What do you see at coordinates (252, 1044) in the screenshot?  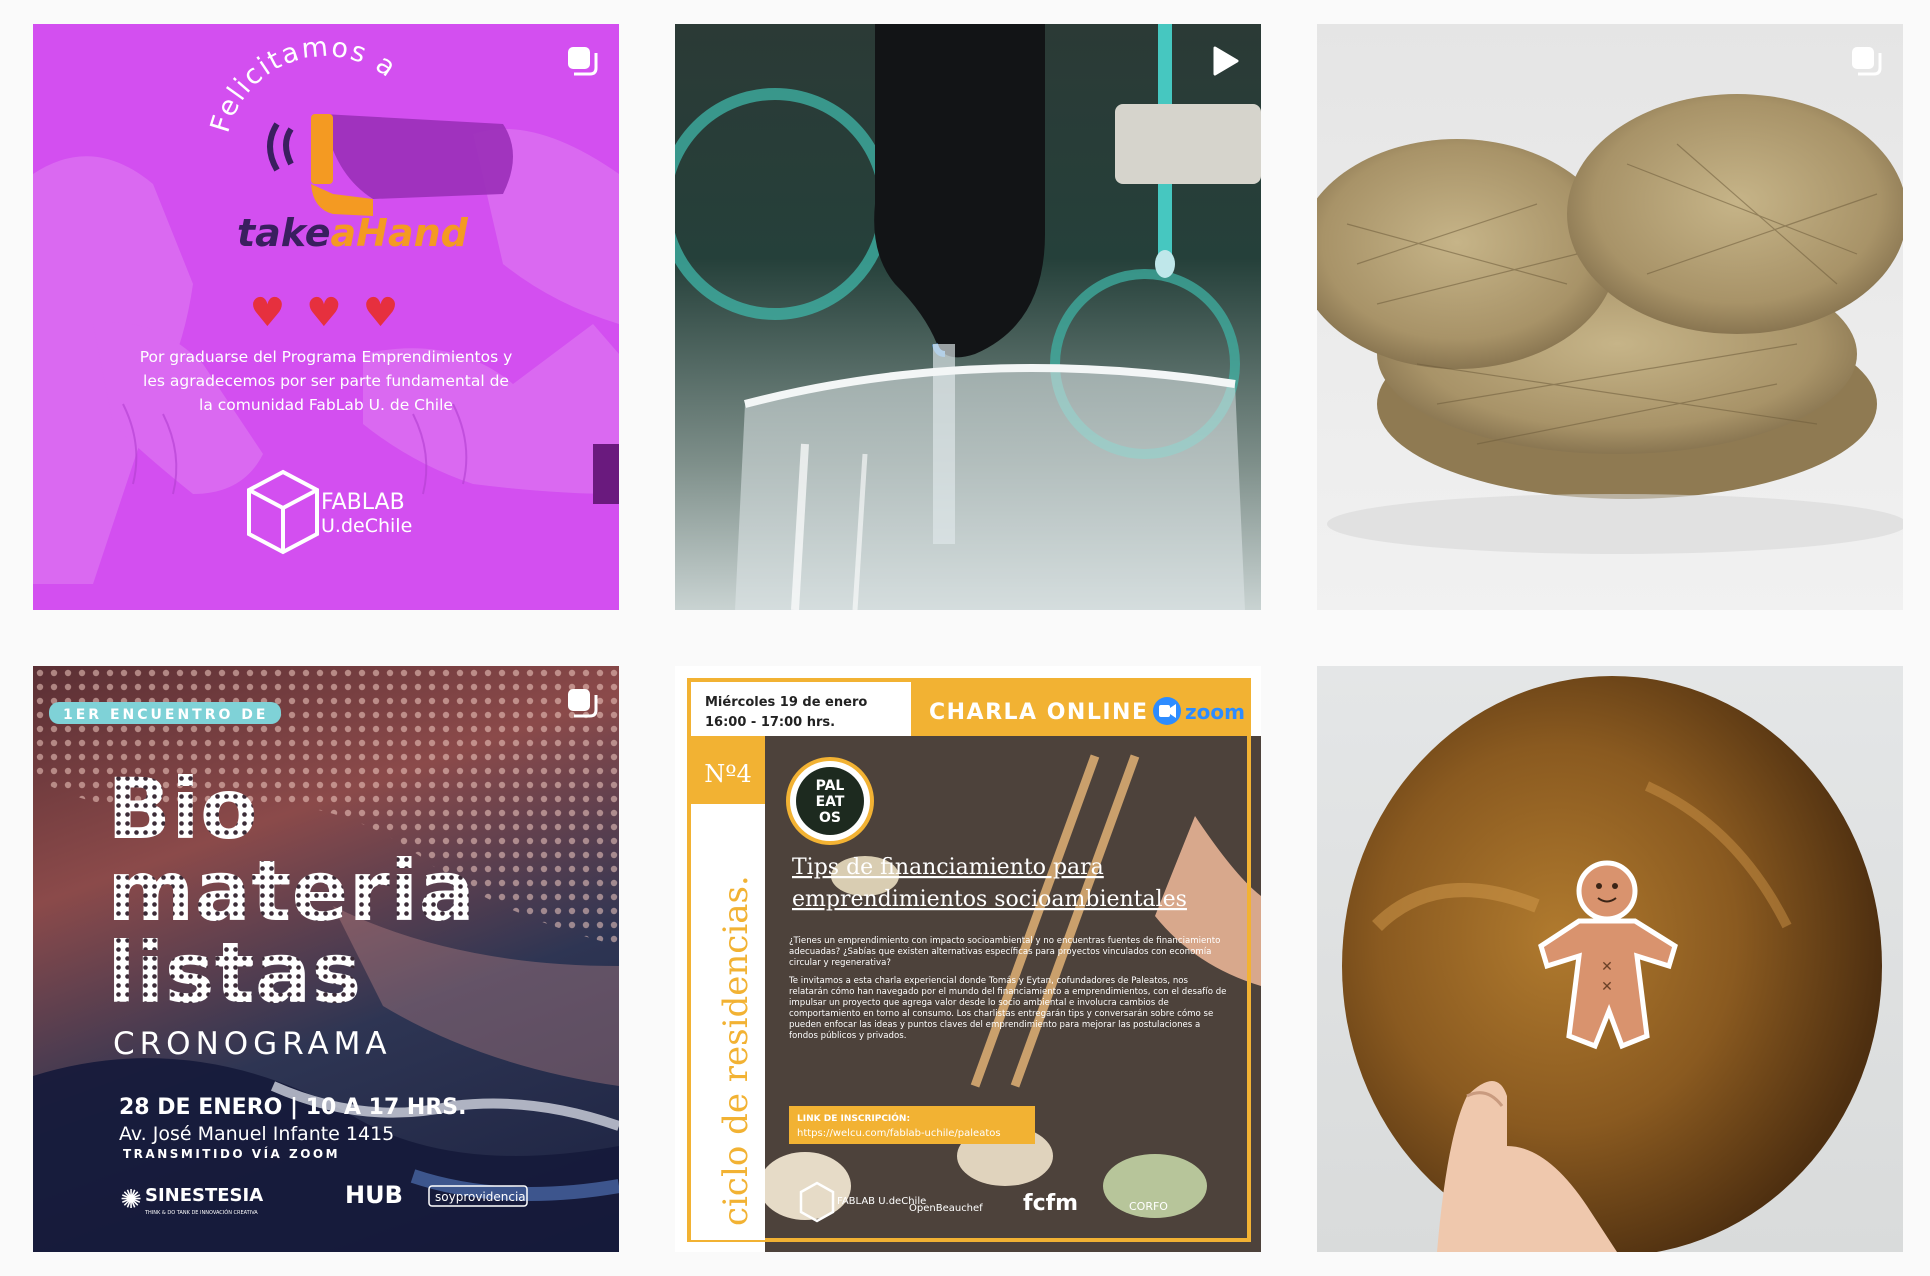 I see `event-subtitle: CRONOGRAMA` at bounding box center [252, 1044].